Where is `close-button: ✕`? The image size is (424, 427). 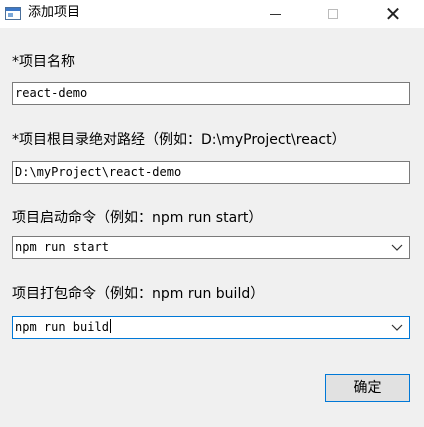 close-button: ✕ is located at coordinates (393, 14).